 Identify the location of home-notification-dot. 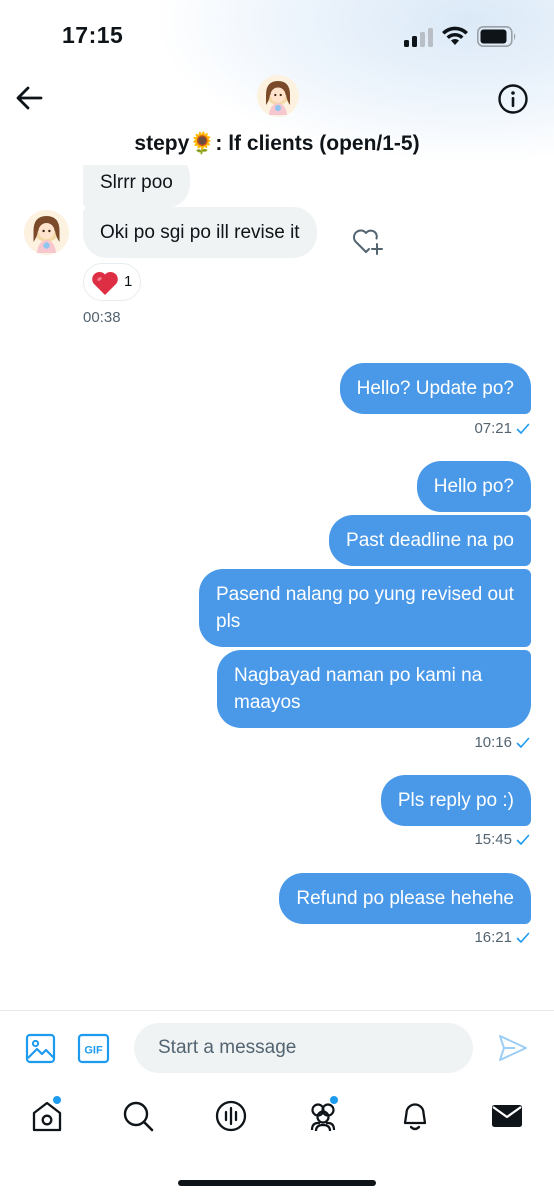
(57, 1100).